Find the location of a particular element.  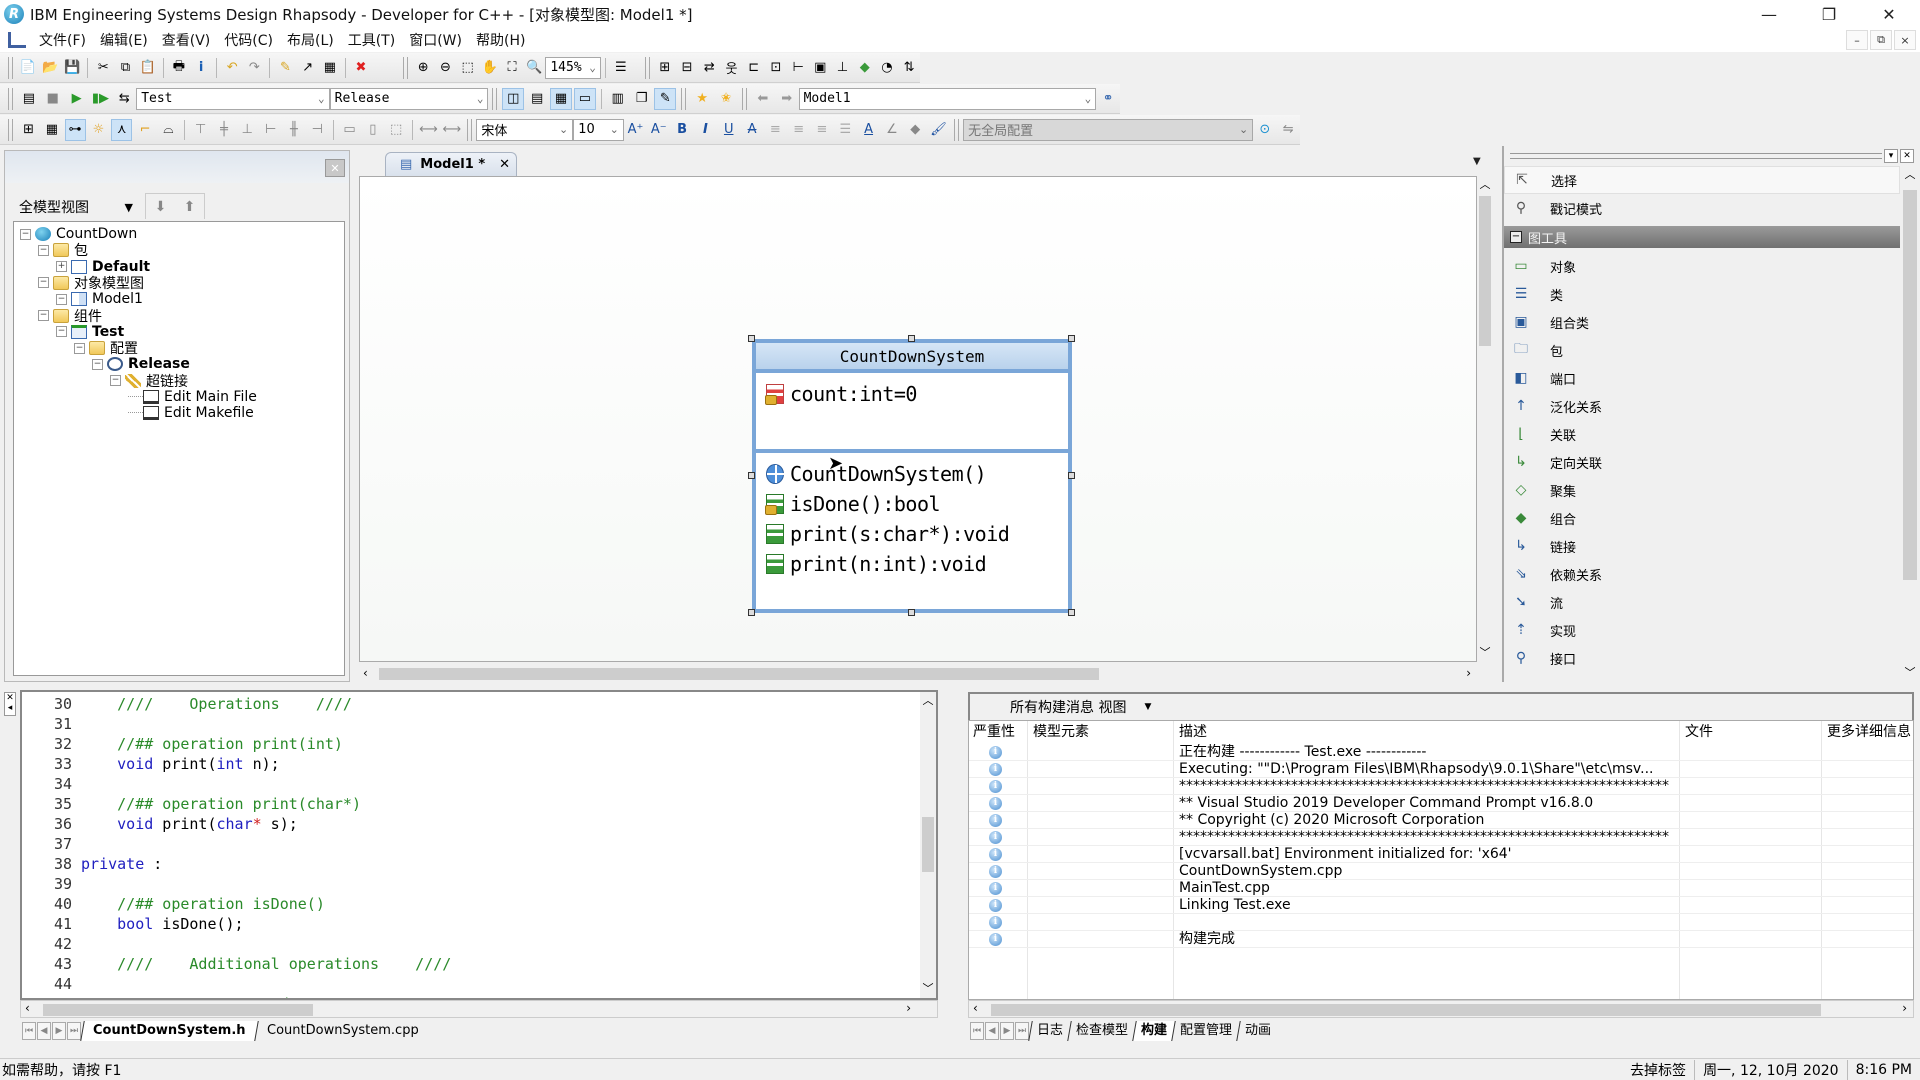

diagram-tool-1-icon: ⊞ is located at coordinates (665, 68).